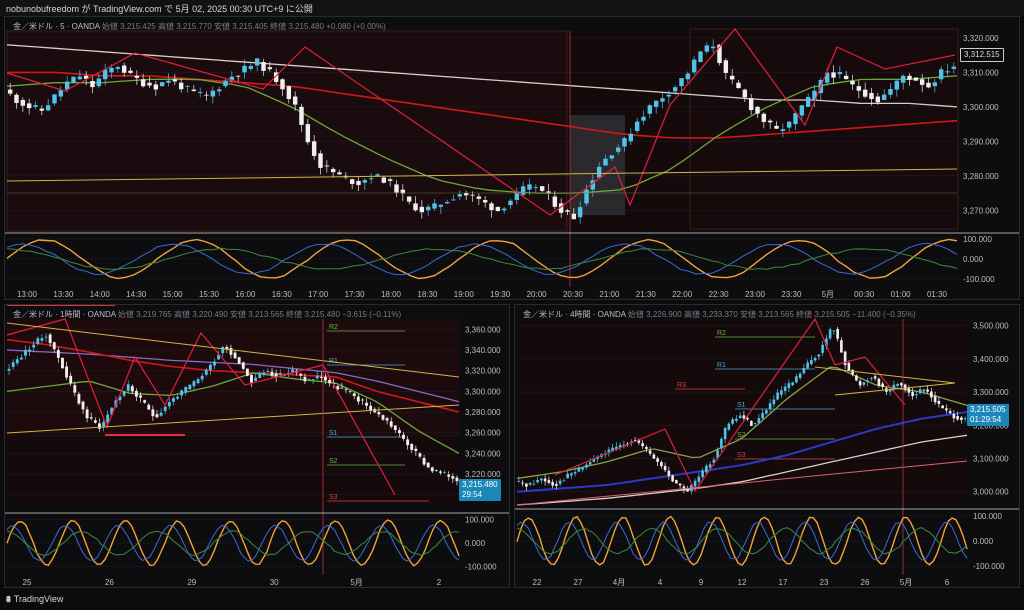 This screenshot has height=610, width=1024. Describe the element at coordinates (742, 412) in the screenshot. I see `plot-background` at that location.